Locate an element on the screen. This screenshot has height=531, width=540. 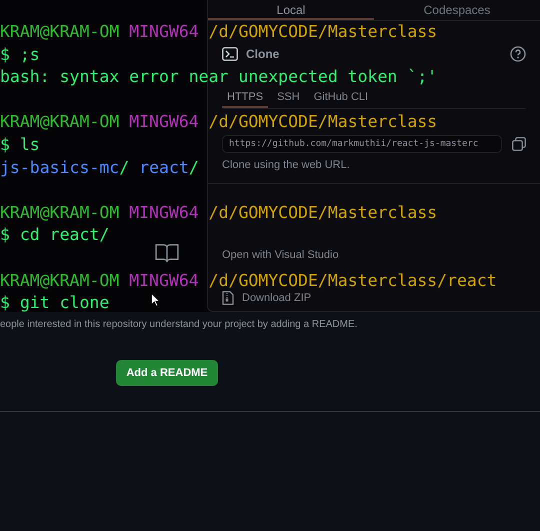
protocol-tab: GitHub CLI is located at coordinates (341, 98).